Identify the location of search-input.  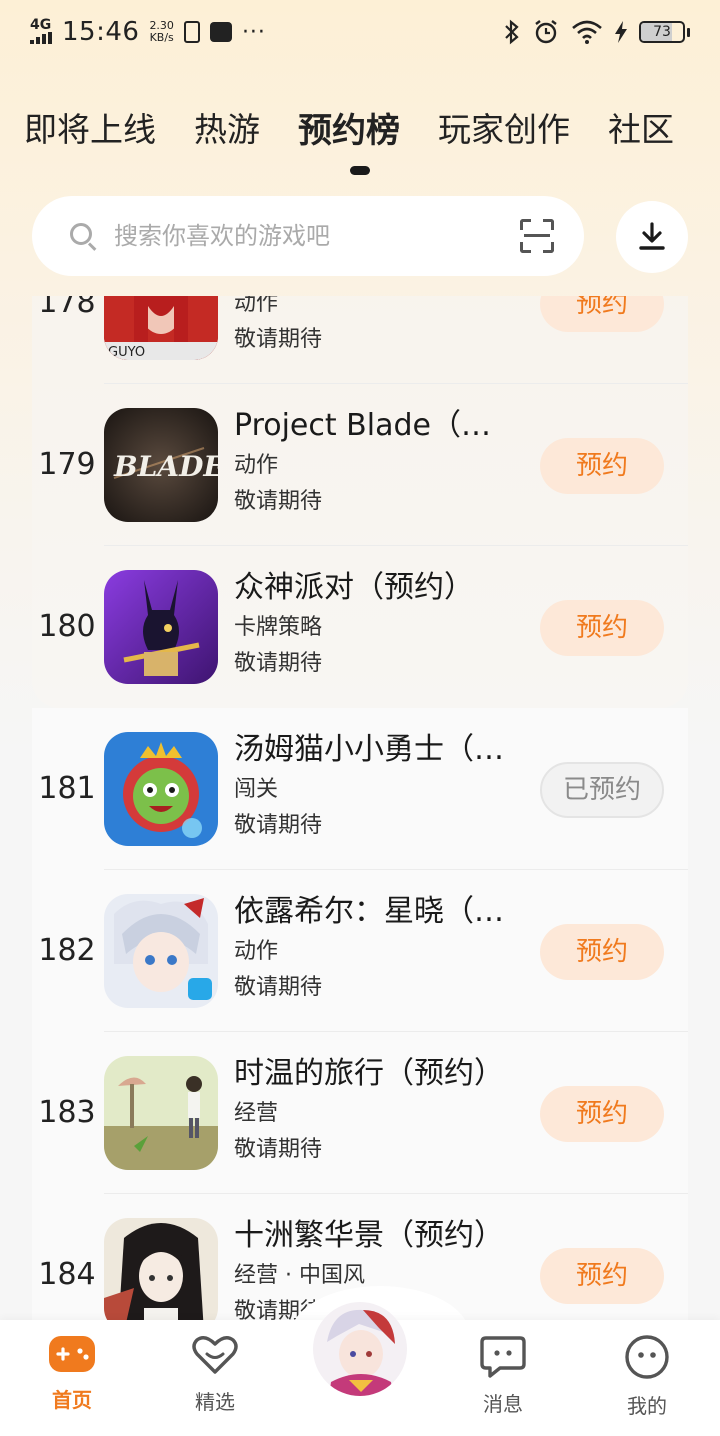
(317, 236).